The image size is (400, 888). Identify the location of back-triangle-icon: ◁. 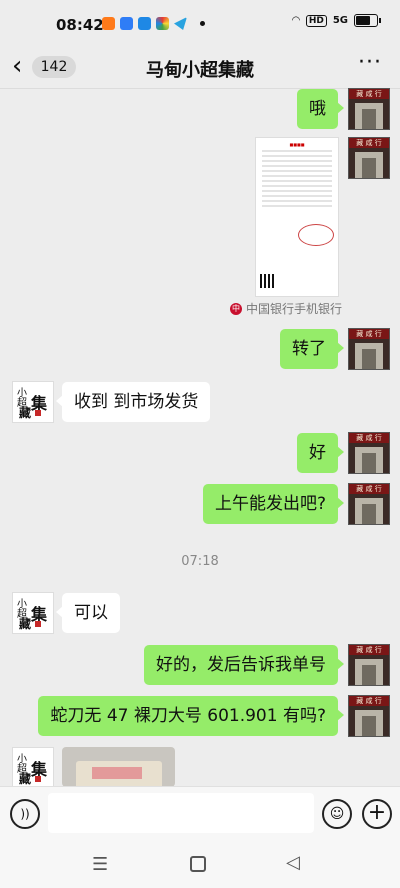
(293, 862).